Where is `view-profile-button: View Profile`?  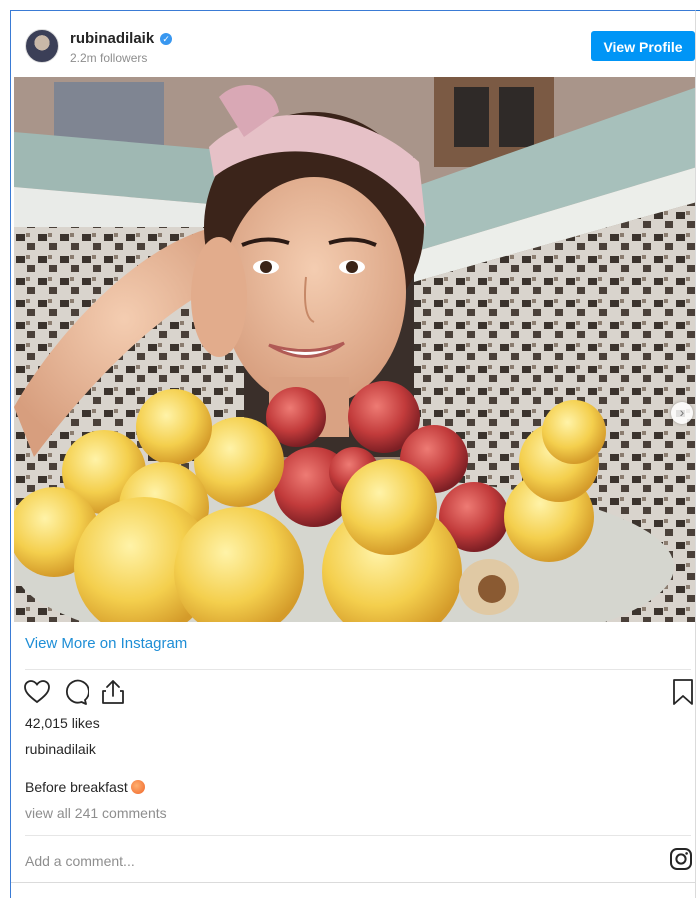
view-profile-button: View Profile is located at coordinates (643, 46).